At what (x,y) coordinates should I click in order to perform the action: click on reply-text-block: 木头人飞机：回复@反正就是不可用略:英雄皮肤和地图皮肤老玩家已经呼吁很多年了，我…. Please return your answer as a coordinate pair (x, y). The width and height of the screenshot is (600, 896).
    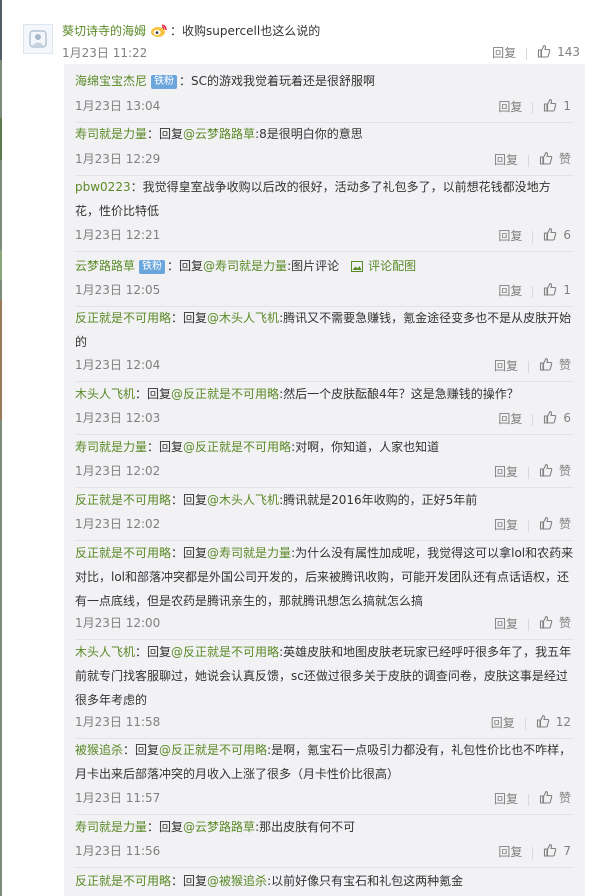
    Looking at the image, I should click on (324, 676).